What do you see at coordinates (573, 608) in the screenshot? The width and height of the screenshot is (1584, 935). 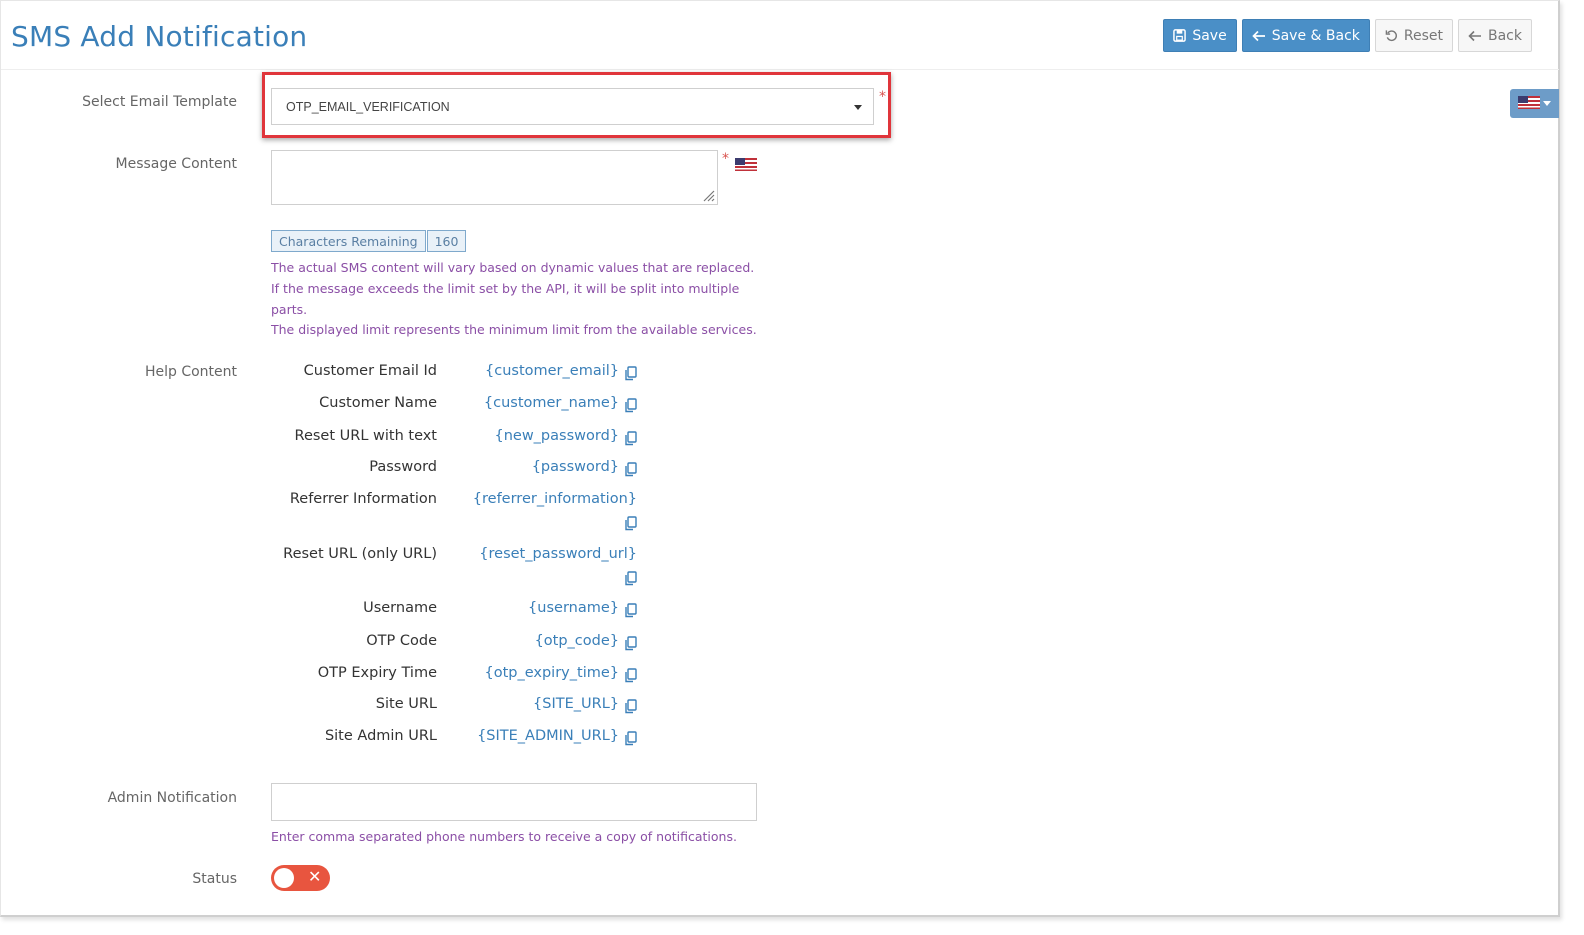 I see `help-item-tag: {username}` at bounding box center [573, 608].